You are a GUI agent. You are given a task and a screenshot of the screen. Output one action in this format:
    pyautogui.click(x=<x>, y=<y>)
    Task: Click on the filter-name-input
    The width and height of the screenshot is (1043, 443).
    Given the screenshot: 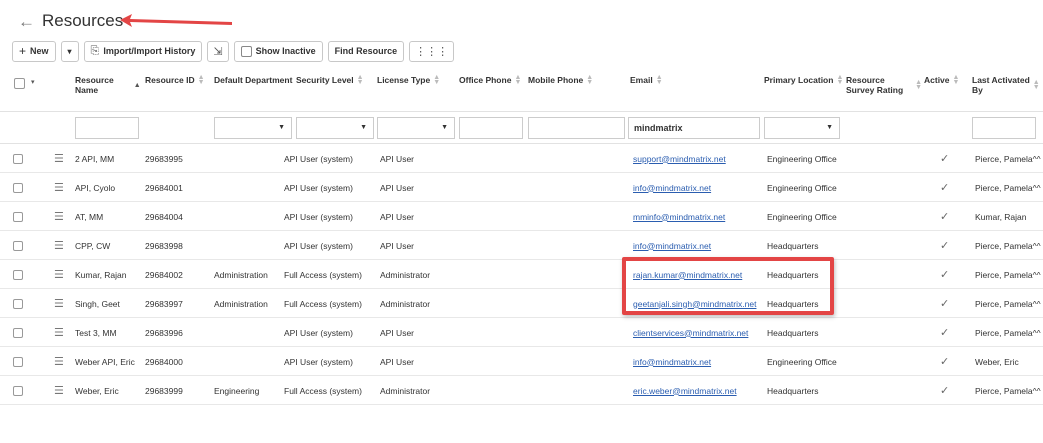 What is the action you would take?
    pyautogui.click(x=107, y=128)
    